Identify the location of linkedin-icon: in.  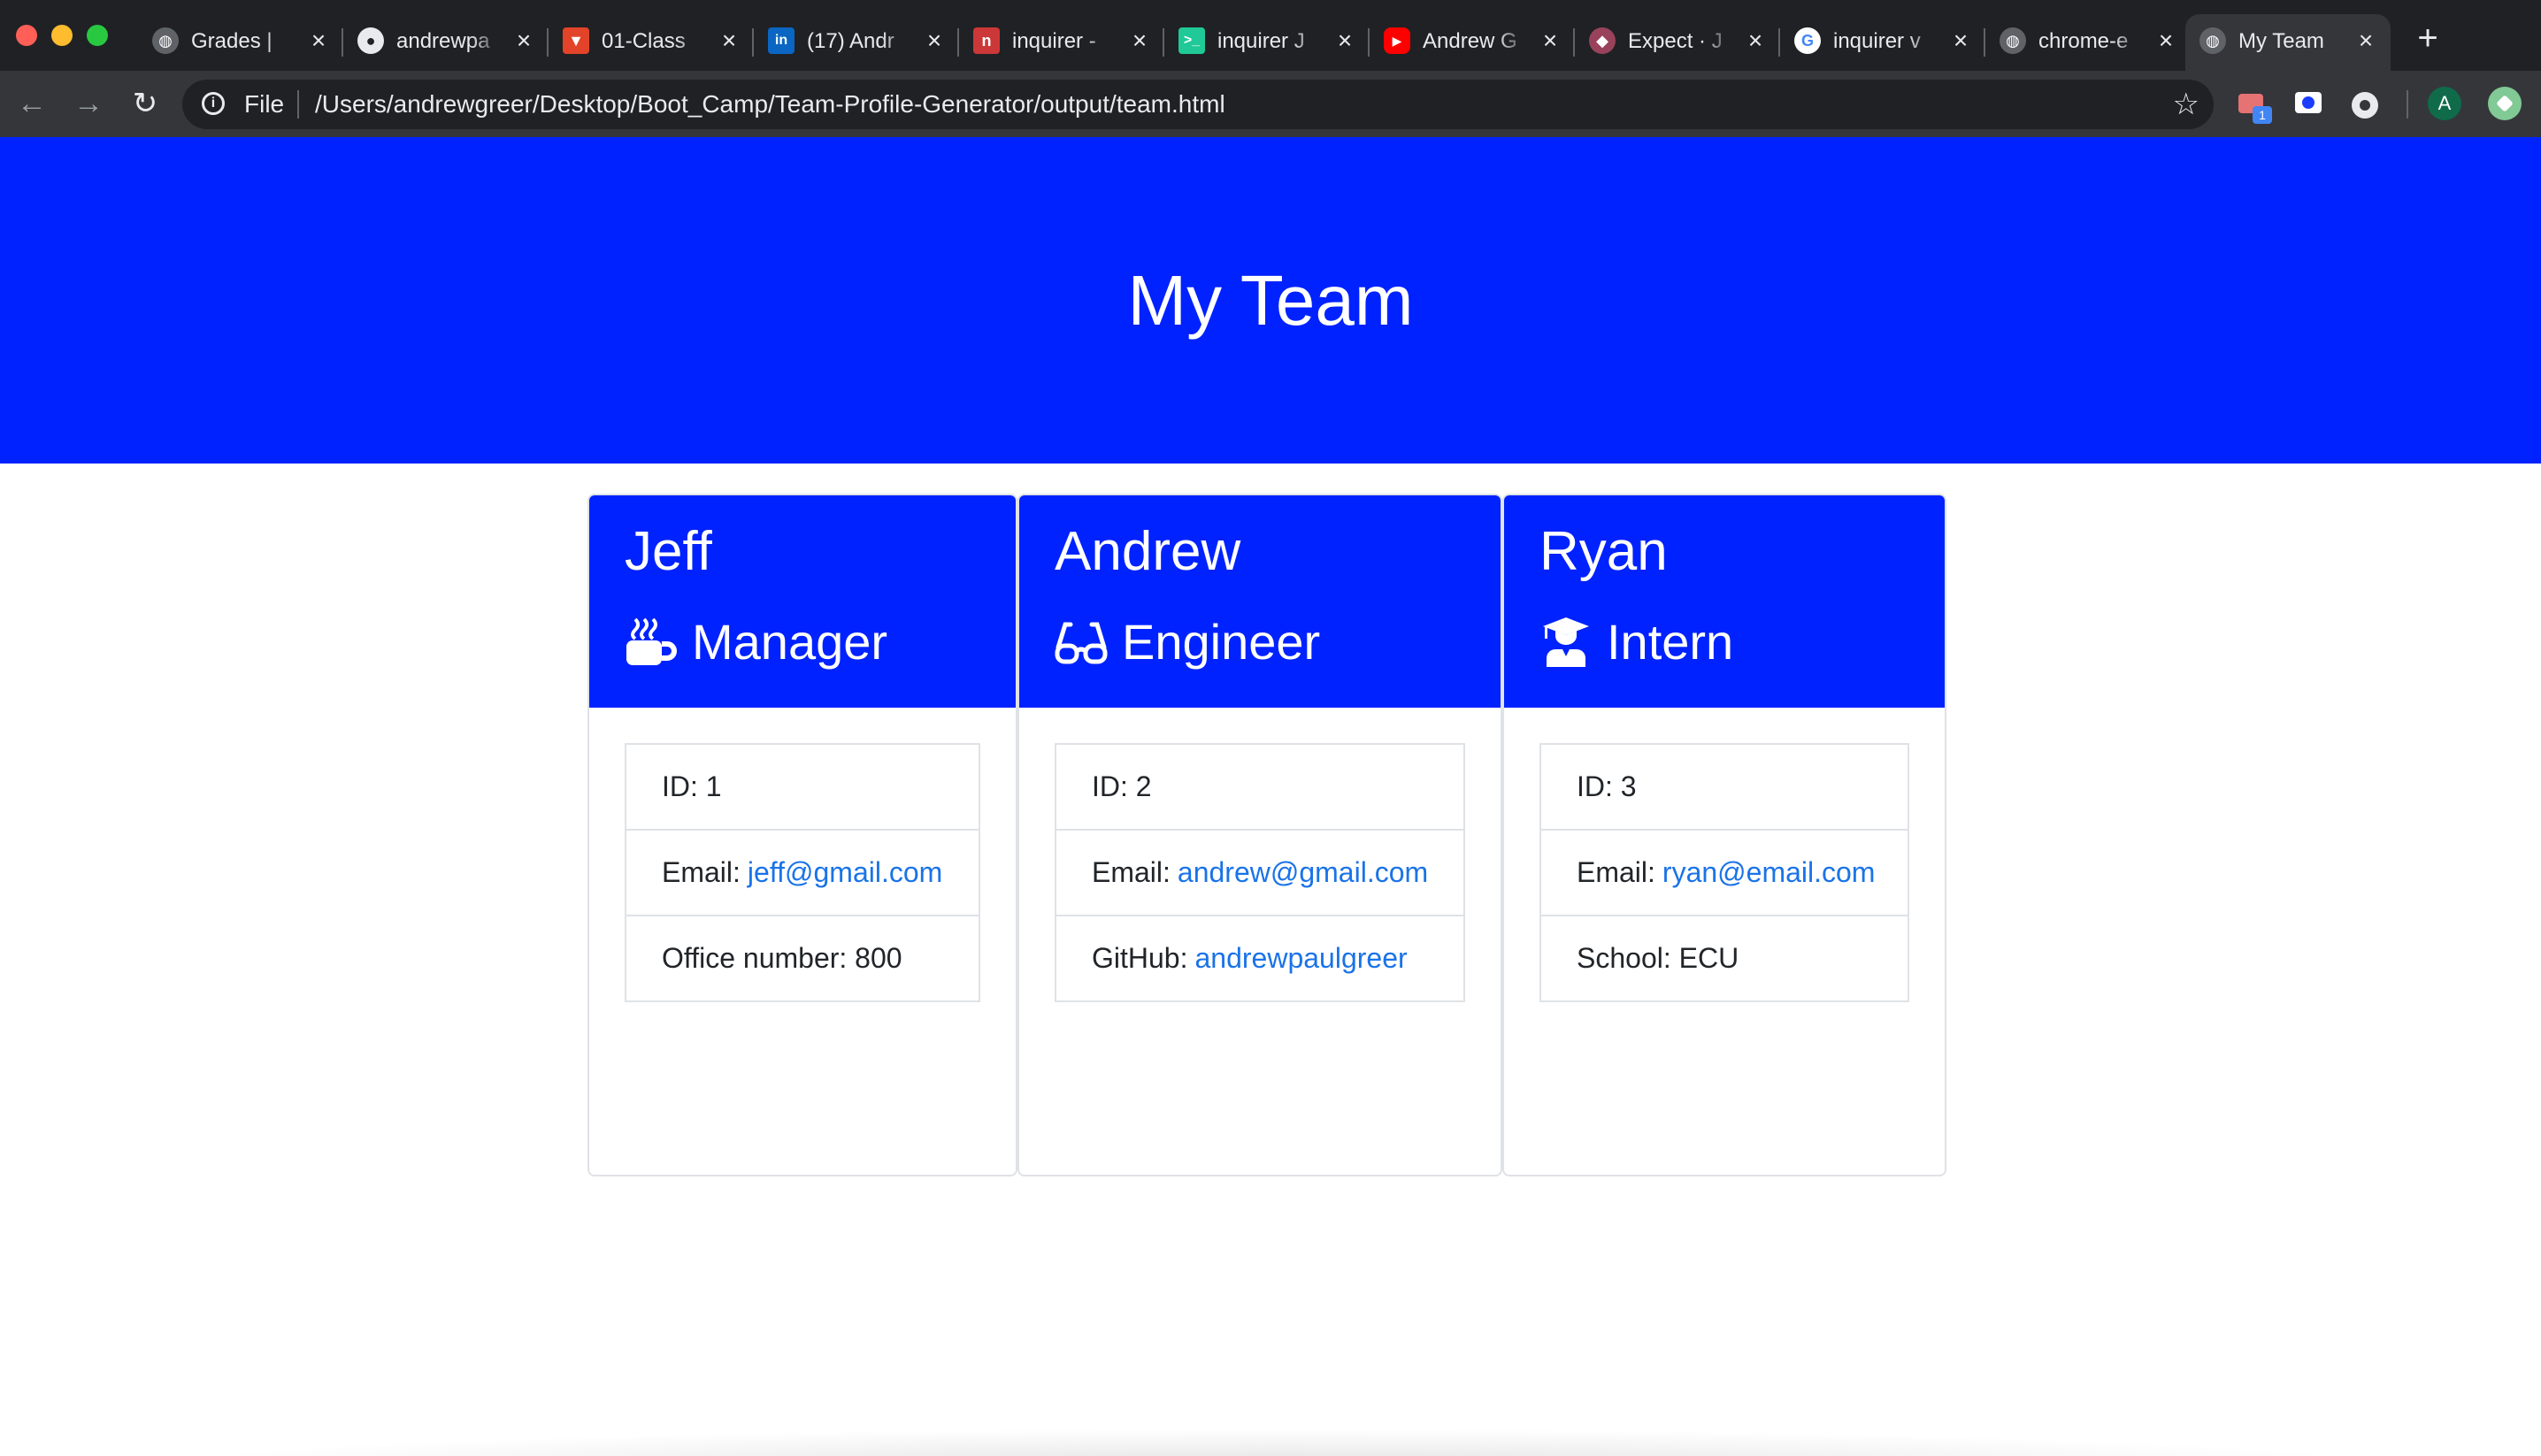
(781, 40).